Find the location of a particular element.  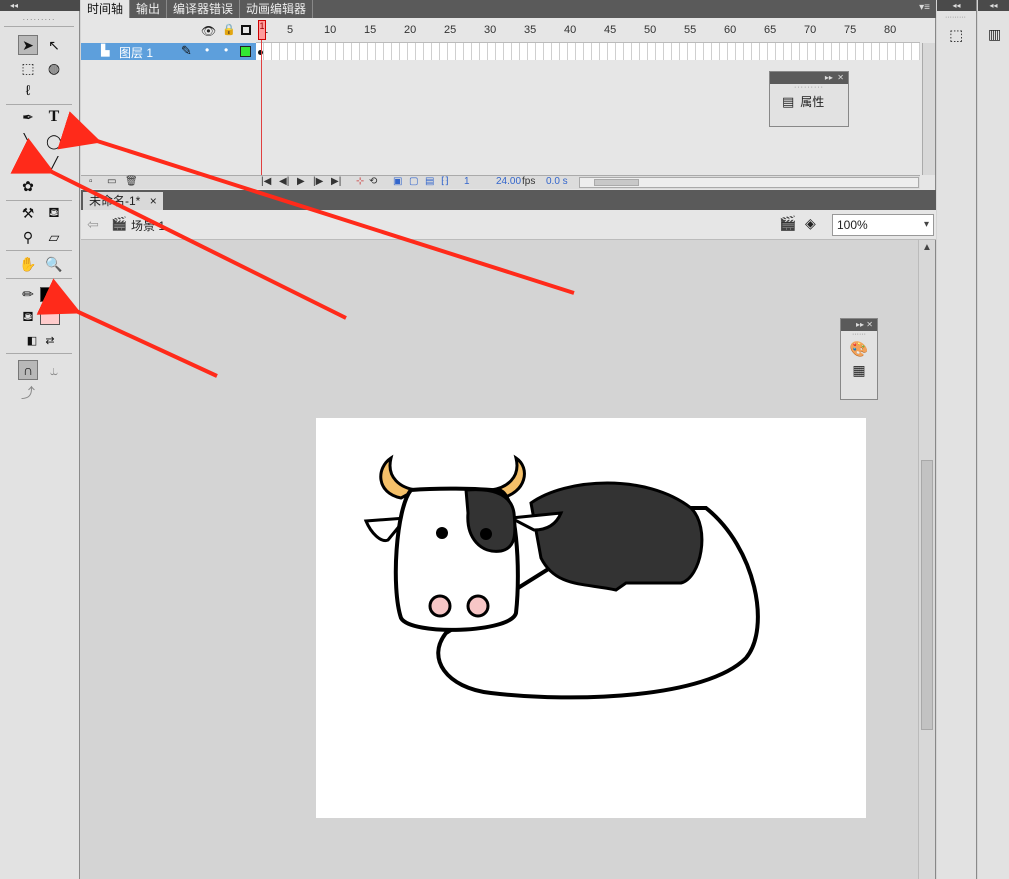

arrow-to-pencil-tool is located at coordinates (178, 228).